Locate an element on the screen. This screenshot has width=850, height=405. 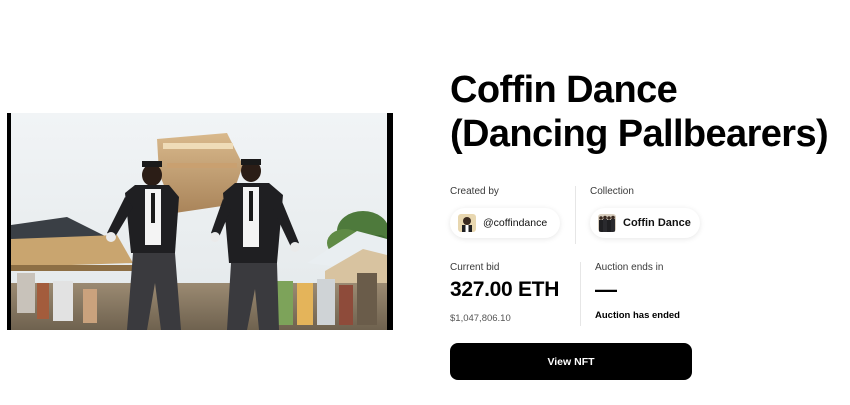
collection-label: Collection is located at coordinates (612, 191).